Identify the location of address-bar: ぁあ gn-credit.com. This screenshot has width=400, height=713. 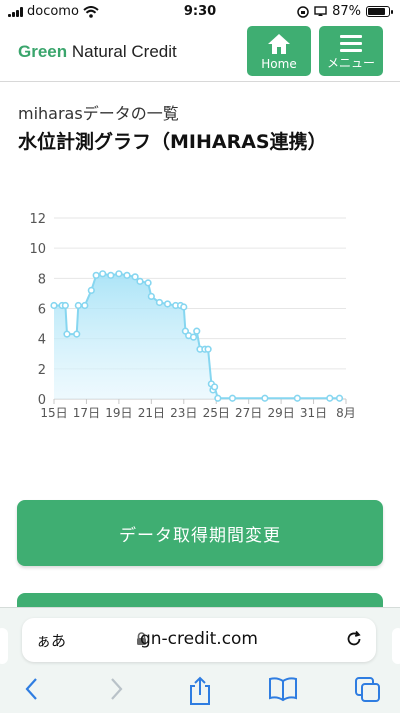
(199, 640).